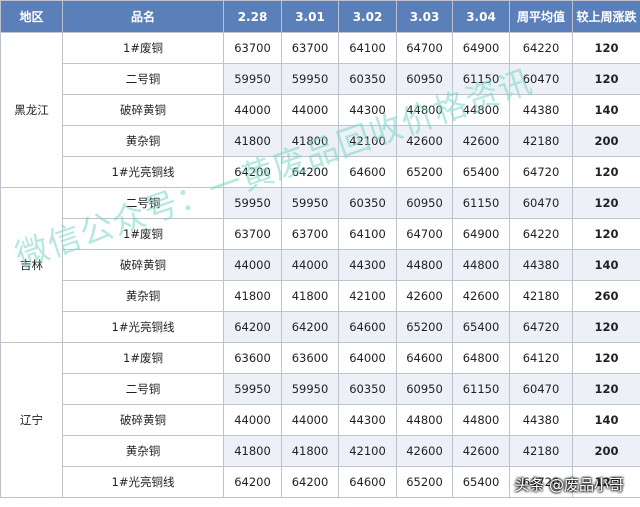 The image size is (640, 507). I want to click on product-name-cell: 二号铜, so click(143, 79).